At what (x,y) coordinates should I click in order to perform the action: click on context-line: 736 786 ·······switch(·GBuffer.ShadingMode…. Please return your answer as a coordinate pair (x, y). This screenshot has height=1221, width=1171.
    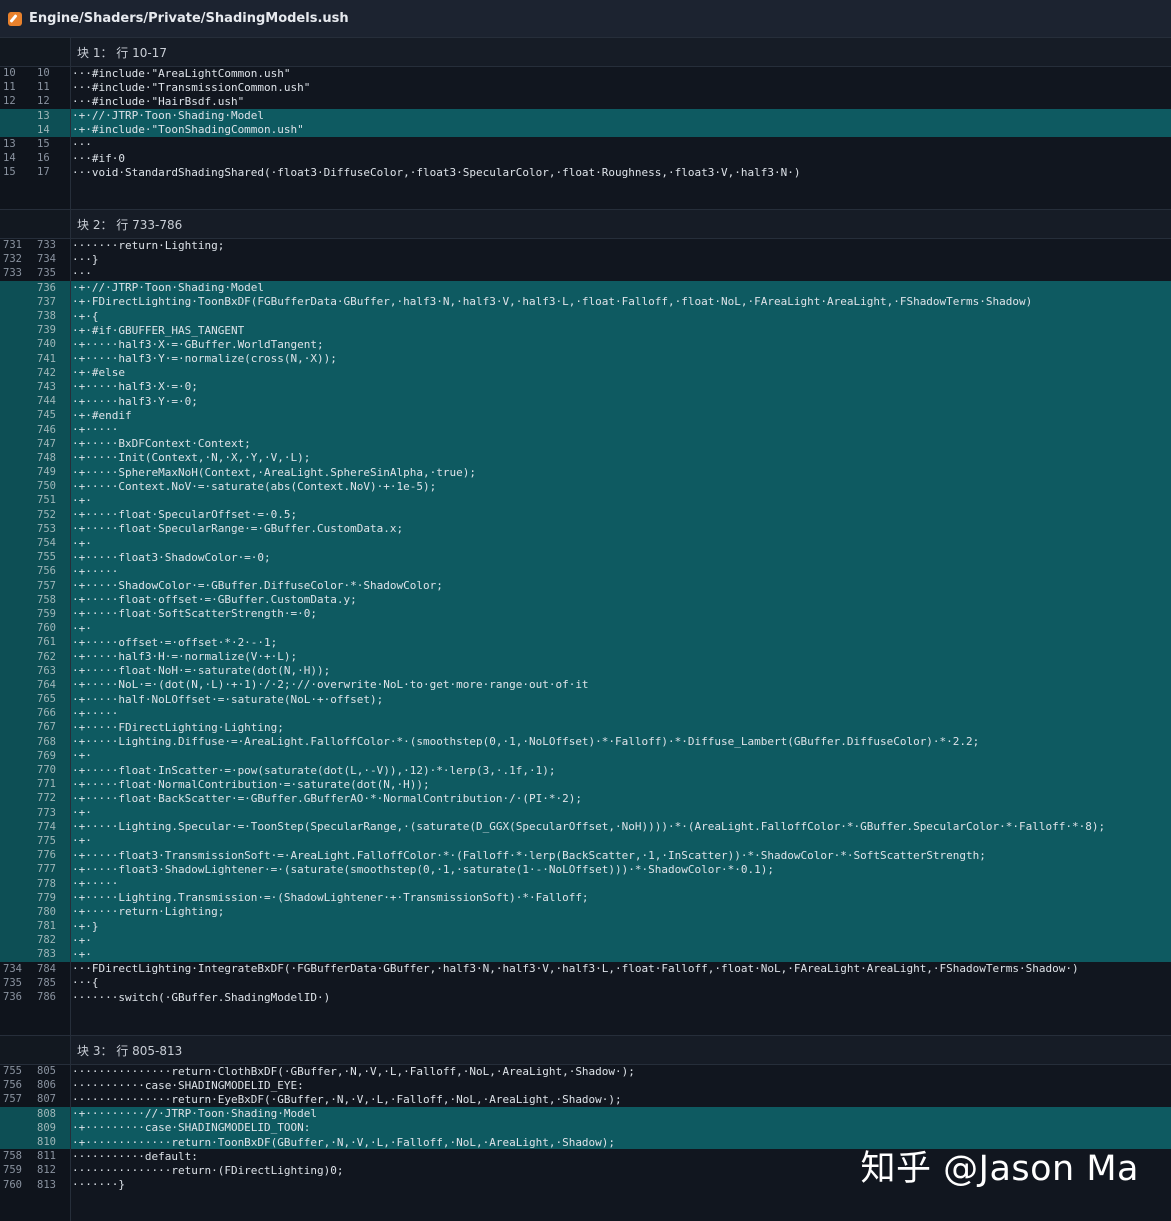
    Looking at the image, I should click on (585, 997).